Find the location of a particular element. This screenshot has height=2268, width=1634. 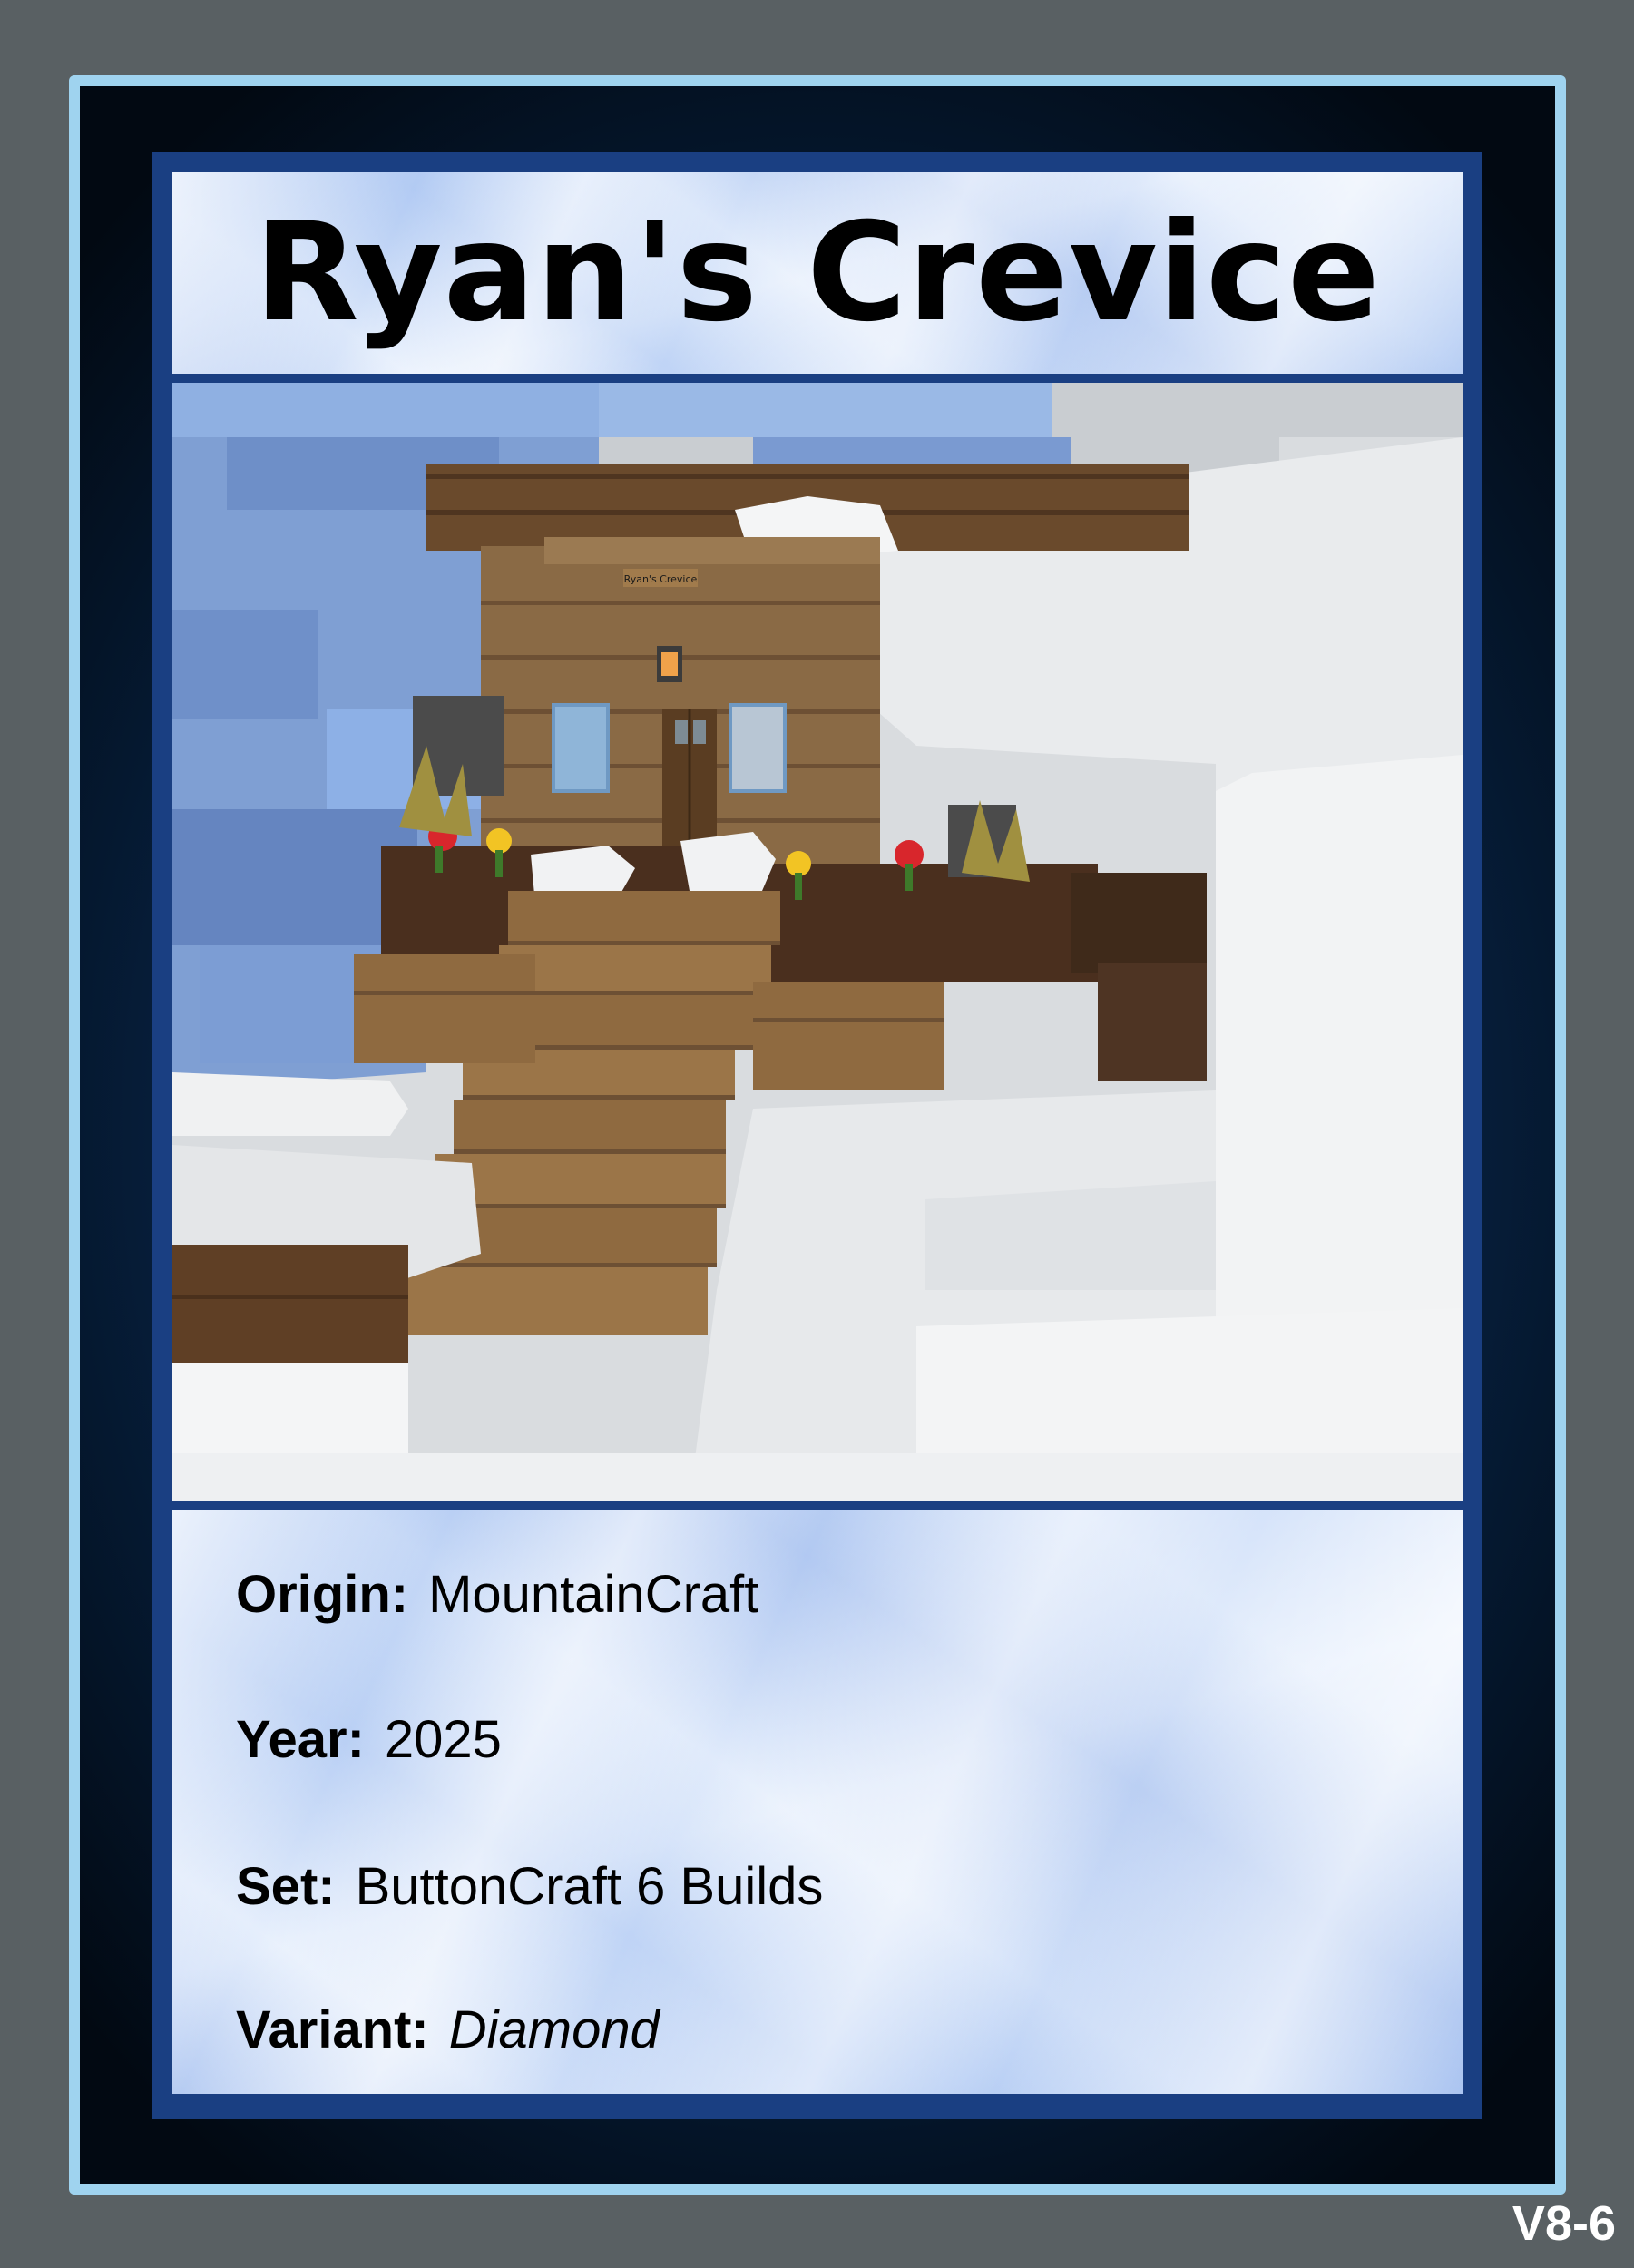

title-panel: Ryan's Crevice is located at coordinates (818, 273).